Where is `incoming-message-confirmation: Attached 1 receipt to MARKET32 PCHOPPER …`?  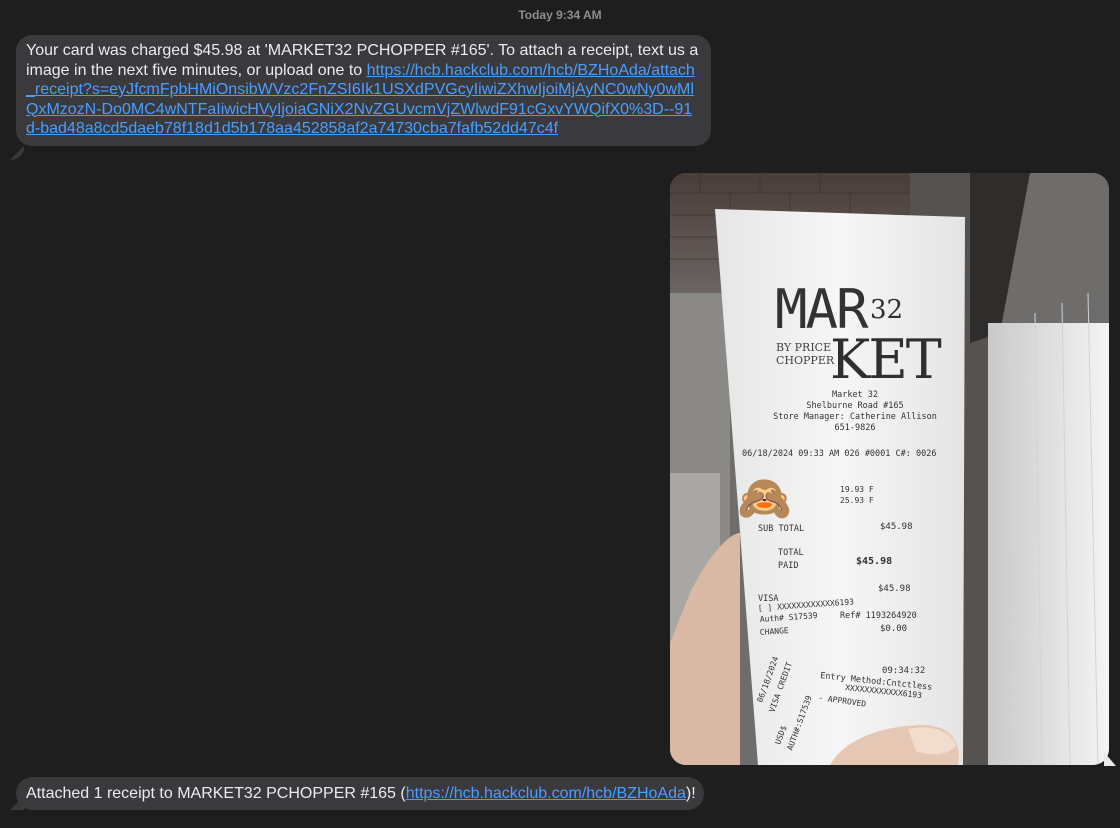 incoming-message-confirmation: Attached 1 receipt to MARKET32 PCHOPPER … is located at coordinates (360, 793).